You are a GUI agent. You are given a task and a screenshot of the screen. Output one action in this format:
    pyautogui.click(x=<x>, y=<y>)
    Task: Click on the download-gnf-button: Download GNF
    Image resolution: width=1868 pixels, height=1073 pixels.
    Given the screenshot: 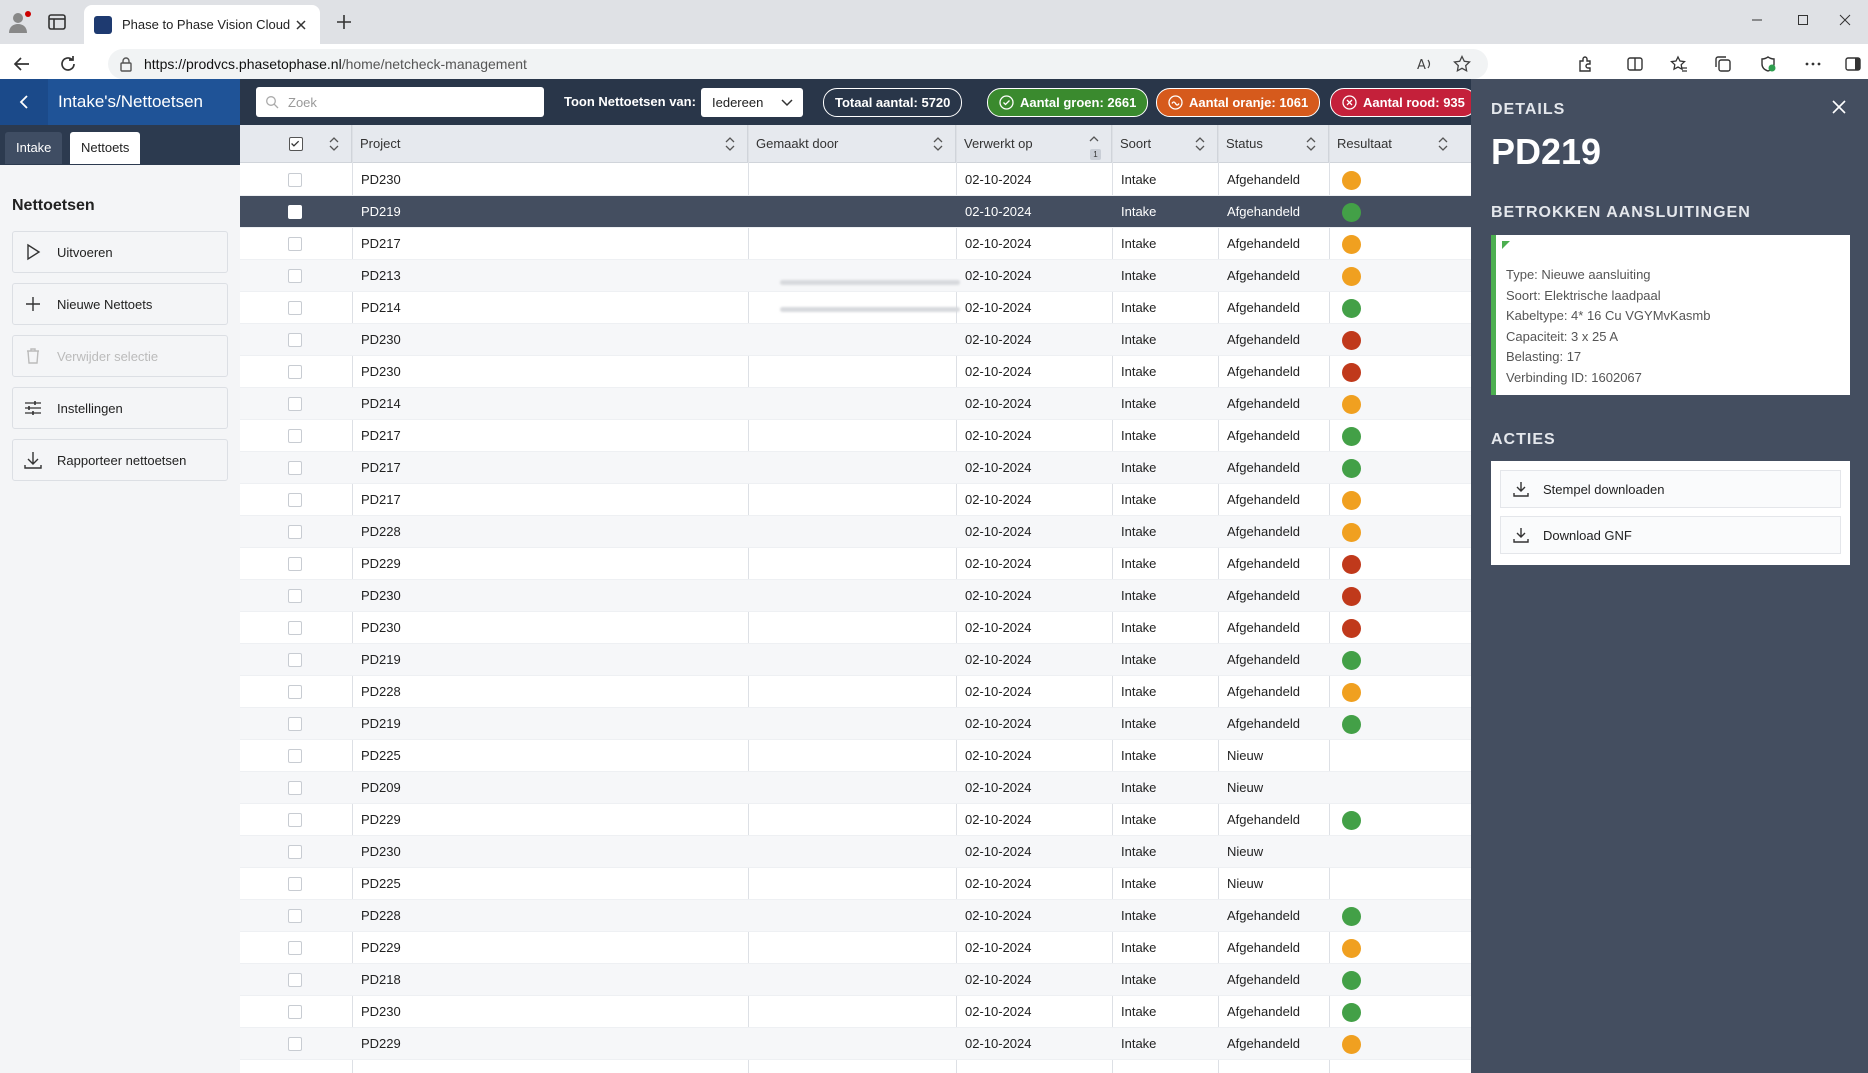 What is the action you would take?
    pyautogui.click(x=1670, y=535)
    